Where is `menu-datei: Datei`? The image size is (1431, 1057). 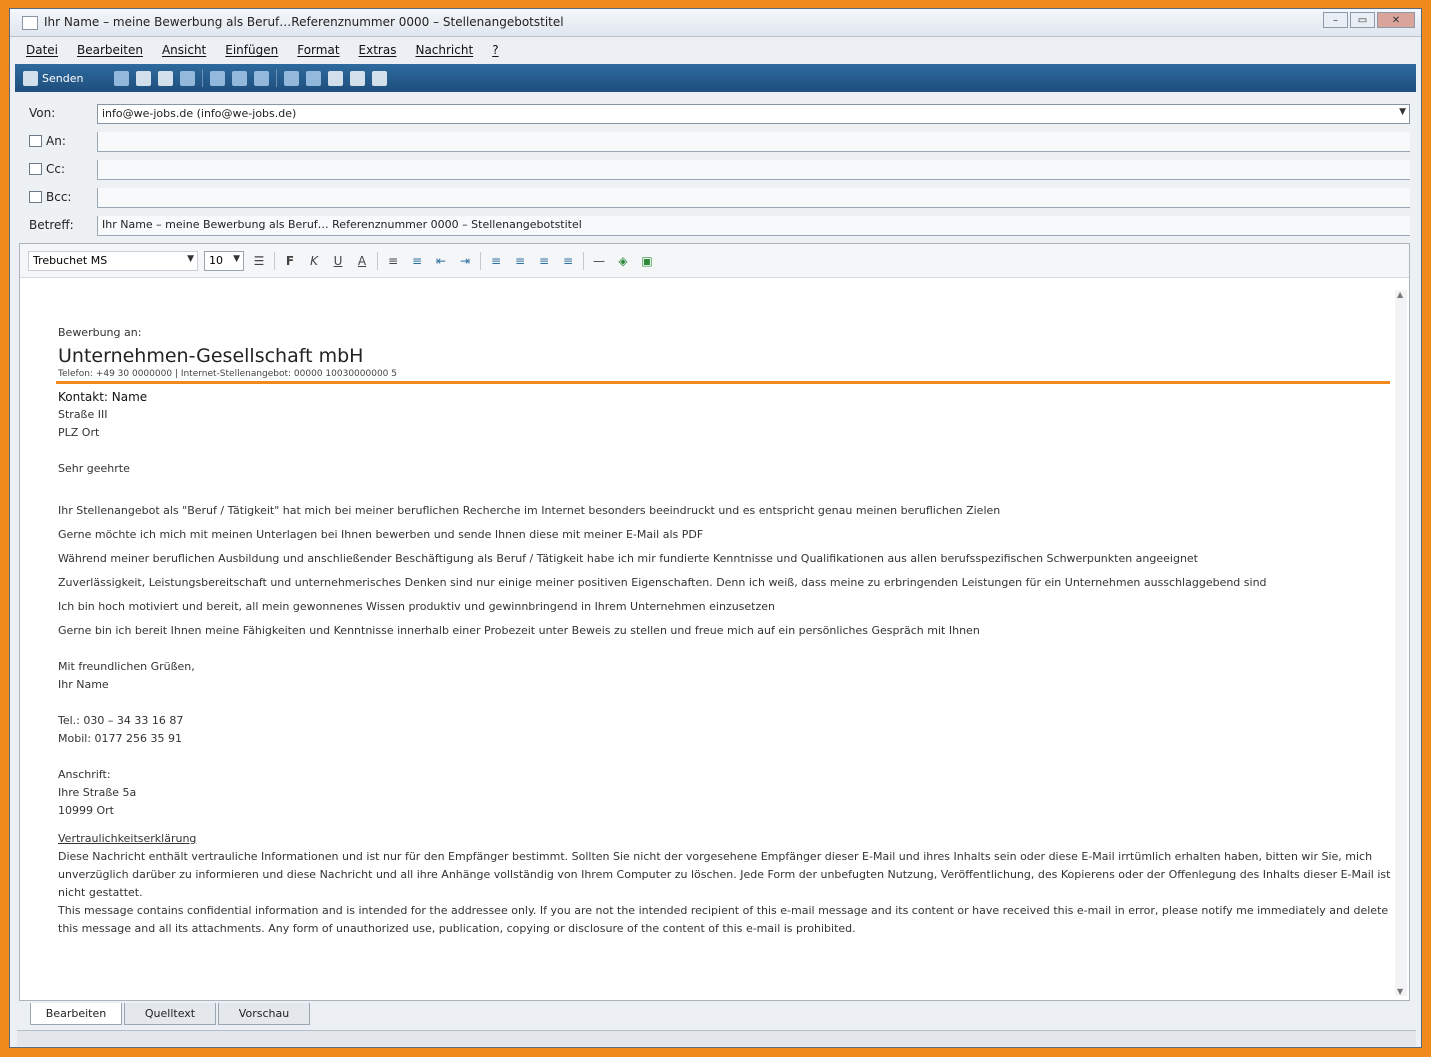
menu-datei: Datei is located at coordinates (42, 50).